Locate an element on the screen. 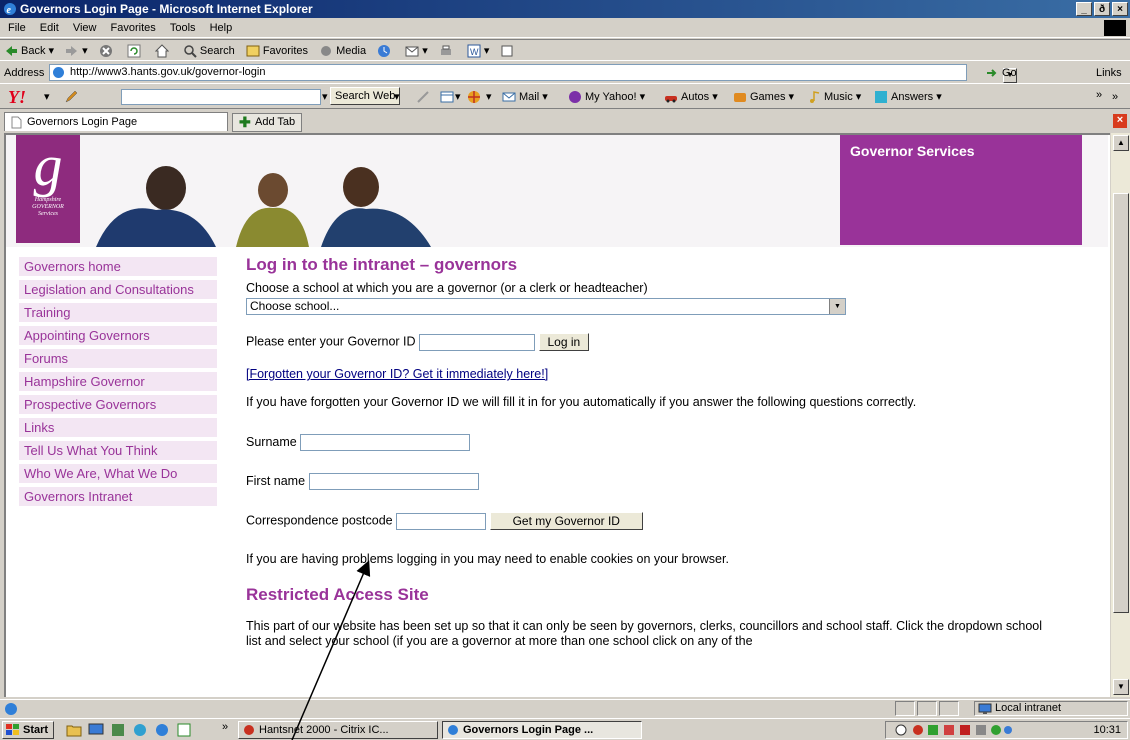  stop-icon is located at coordinates (105, 51).